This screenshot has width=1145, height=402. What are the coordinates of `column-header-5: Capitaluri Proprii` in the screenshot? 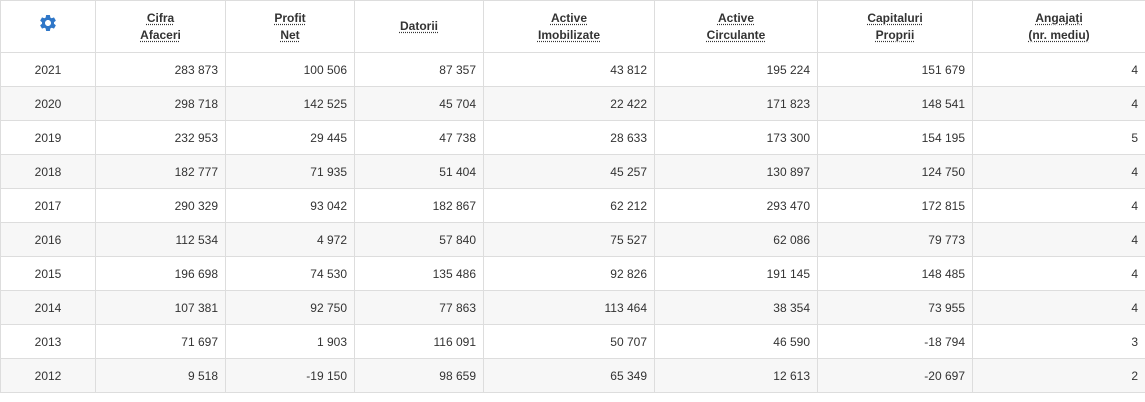 It's located at (895, 26).